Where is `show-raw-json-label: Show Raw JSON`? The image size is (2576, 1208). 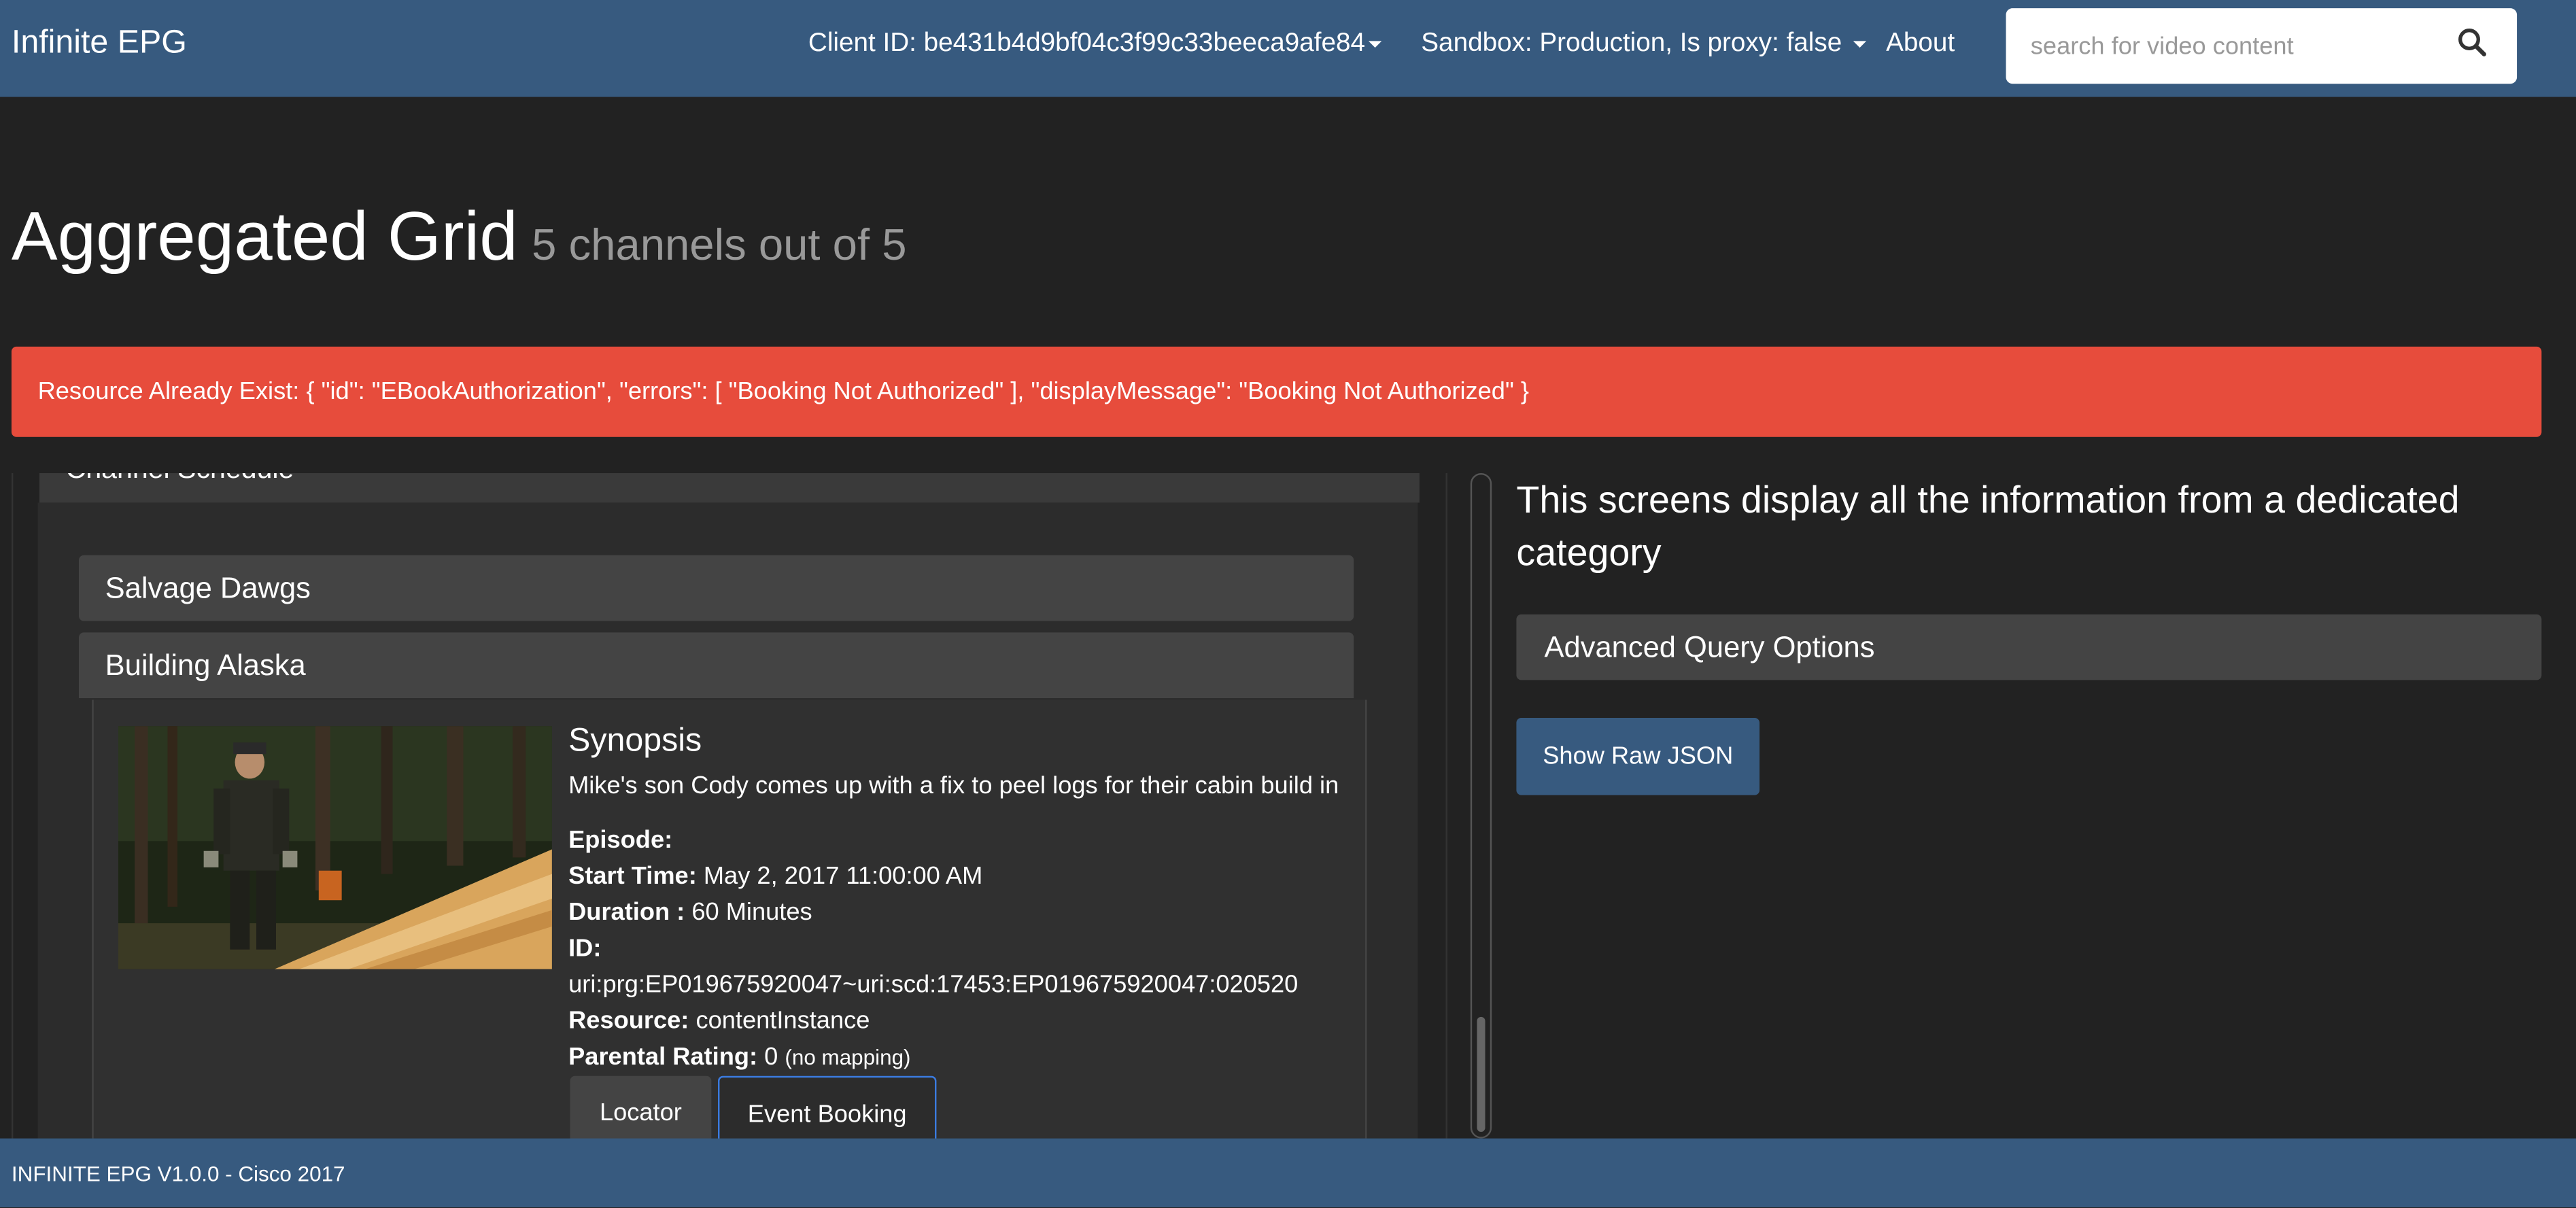
show-raw-json-label: Show Raw JSON is located at coordinates (1638, 756).